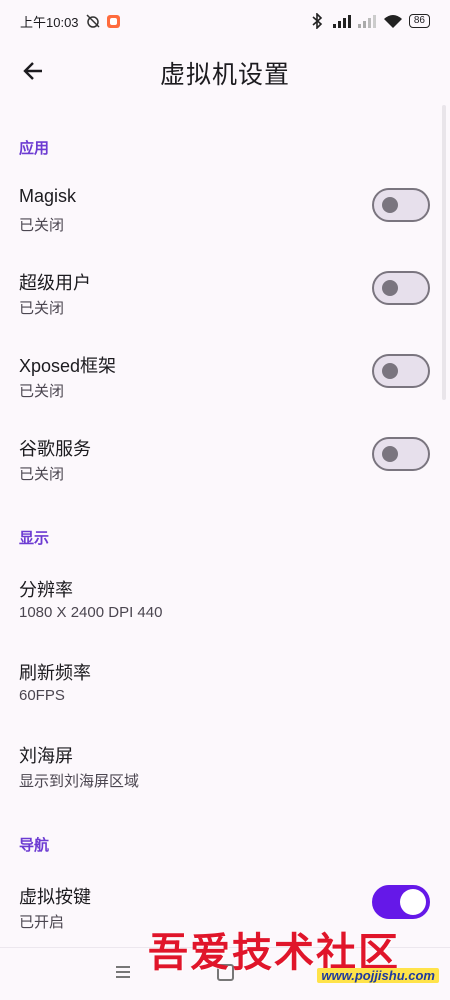 The width and height of the screenshot is (450, 1000). I want to click on status-left: 上午10:03, so click(70, 21).